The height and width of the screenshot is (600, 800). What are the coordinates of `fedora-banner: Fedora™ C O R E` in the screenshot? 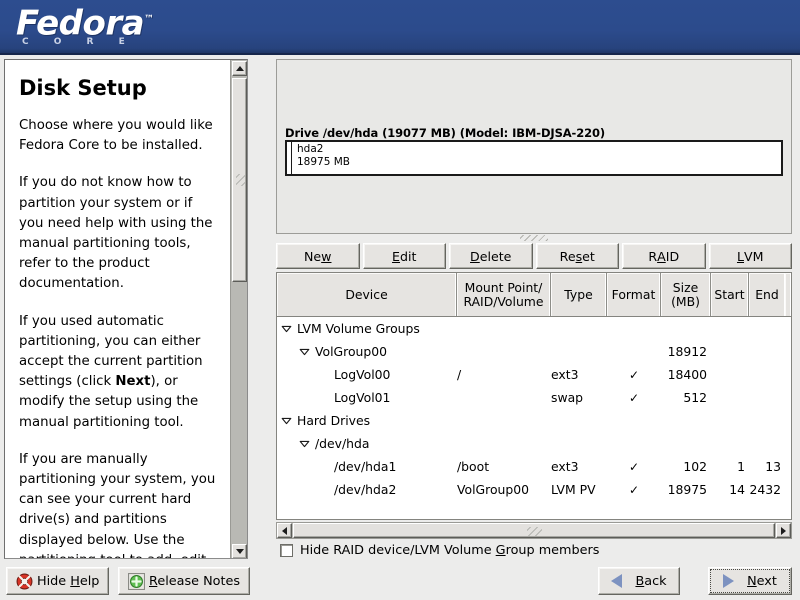 It's located at (400, 27).